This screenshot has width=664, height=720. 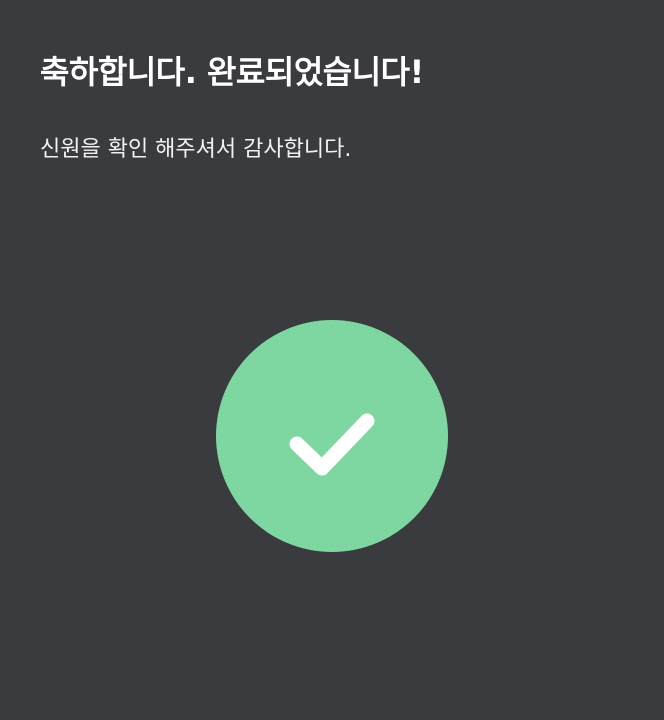 What do you see at coordinates (196, 149) in the screenshot?
I see `thank-you-message: 신원을 확인 해주셔서 감사합니다.` at bounding box center [196, 149].